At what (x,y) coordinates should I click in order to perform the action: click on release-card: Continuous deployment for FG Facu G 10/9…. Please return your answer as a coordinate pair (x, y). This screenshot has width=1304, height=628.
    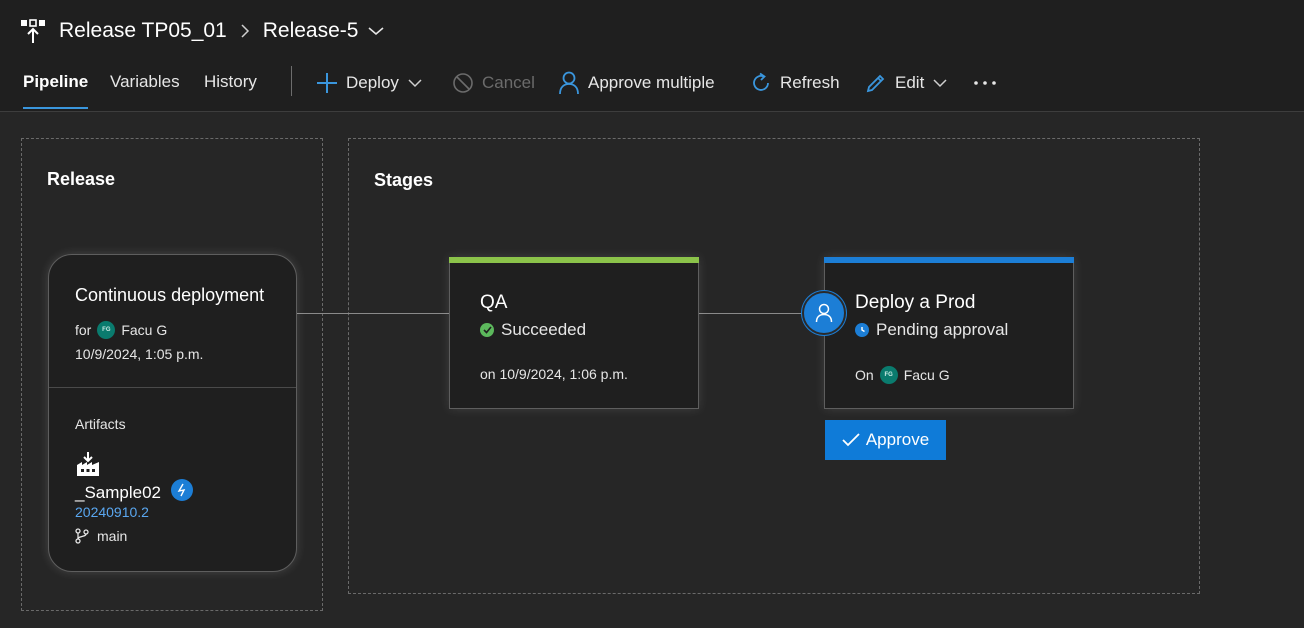
    Looking at the image, I should click on (172, 413).